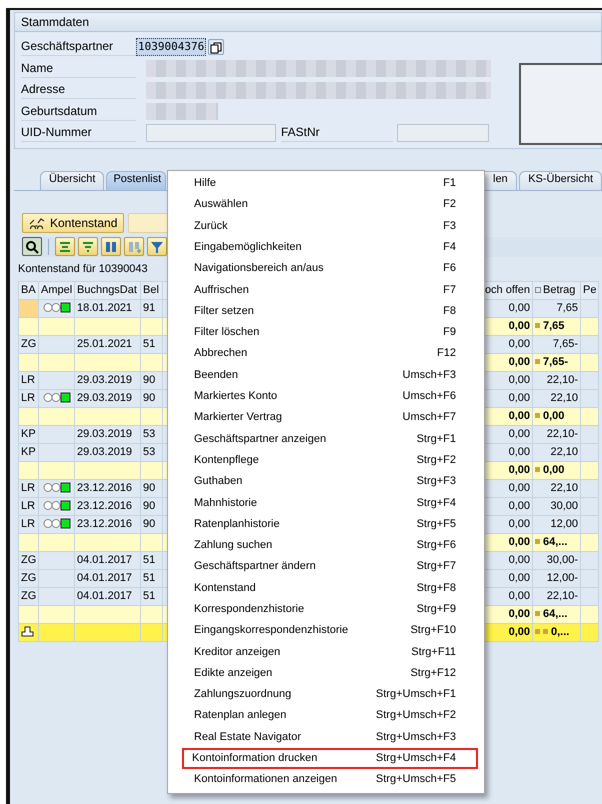 The width and height of the screenshot is (602, 804). What do you see at coordinates (233, 673) in the screenshot?
I see `menu-item-label: Edikte anzeigen` at bounding box center [233, 673].